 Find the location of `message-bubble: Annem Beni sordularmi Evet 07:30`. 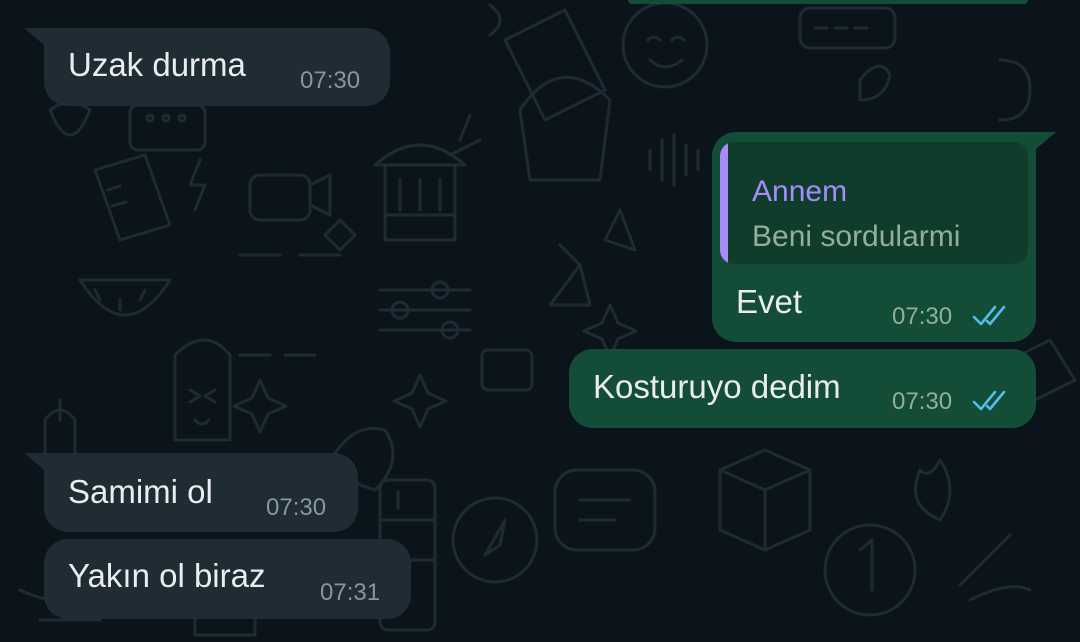

message-bubble: Annem Beni sordularmi Evet 07:30 is located at coordinates (874, 237).